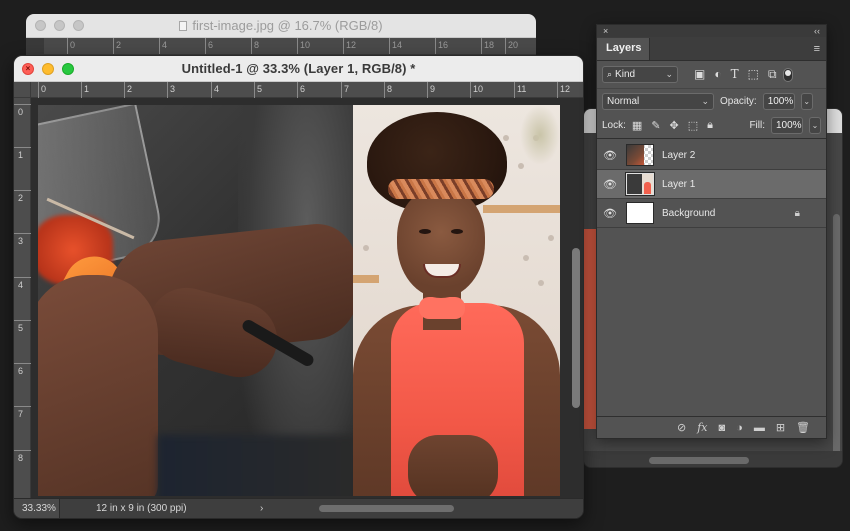 The image size is (850, 531). I want to click on new-layer-icon: ⊞, so click(780, 427).